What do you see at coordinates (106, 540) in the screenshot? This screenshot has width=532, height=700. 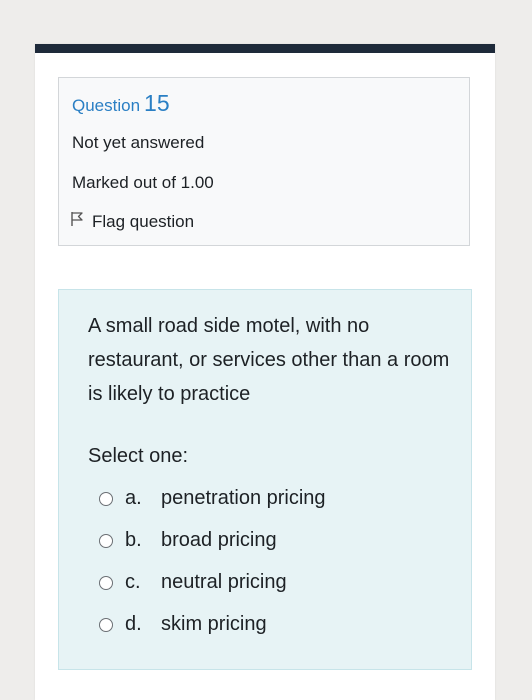 I see `option-b-radio` at bounding box center [106, 540].